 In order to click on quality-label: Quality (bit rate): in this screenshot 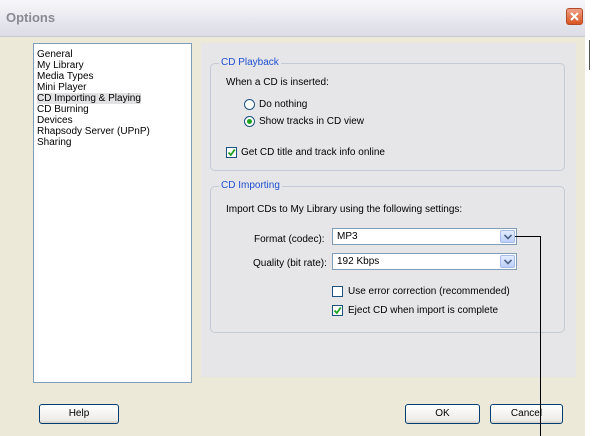, I will do `click(290, 263)`.